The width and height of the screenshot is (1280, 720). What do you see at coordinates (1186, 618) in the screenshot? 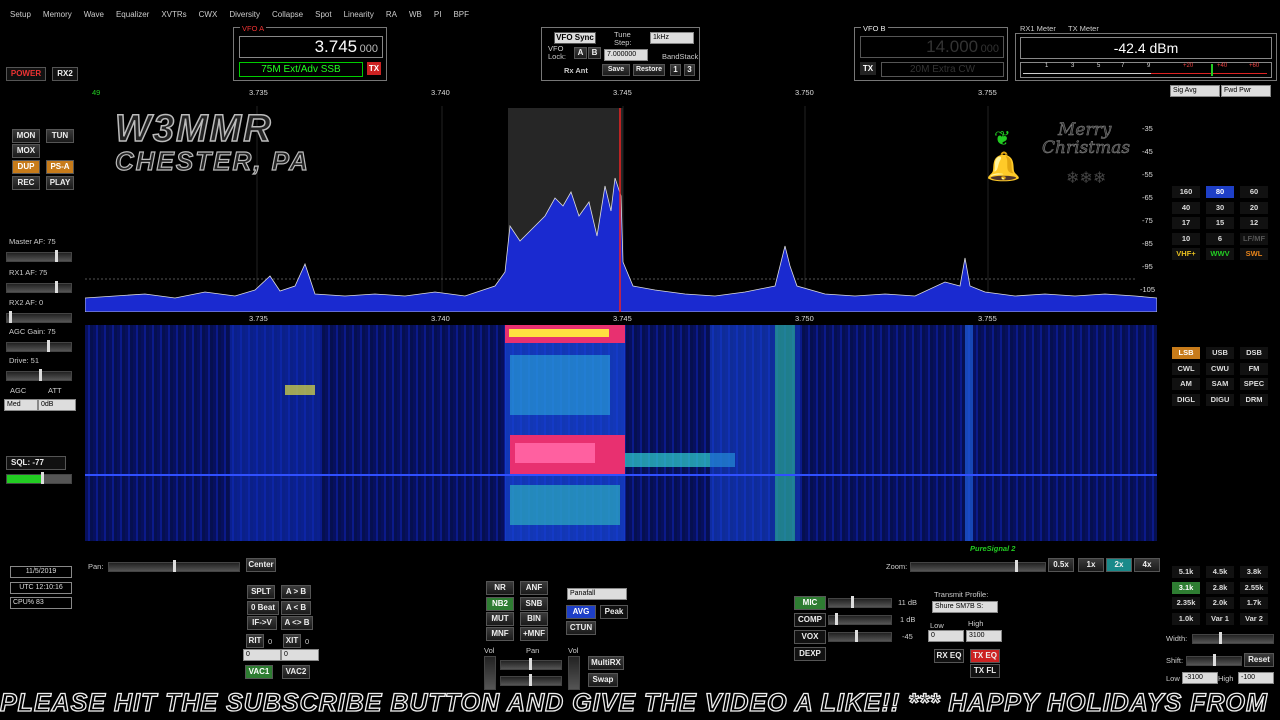
I see `filter-button-1-0k: 1.0k` at bounding box center [1186, 618].